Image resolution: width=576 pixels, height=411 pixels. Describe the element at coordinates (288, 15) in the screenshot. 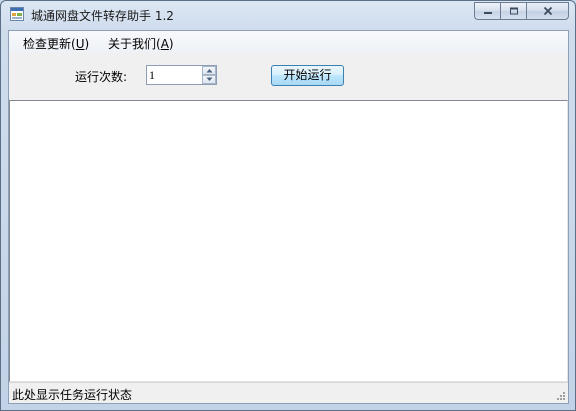

I see `title-bar: 城通网盘文件转存助手 1.2` at that location.